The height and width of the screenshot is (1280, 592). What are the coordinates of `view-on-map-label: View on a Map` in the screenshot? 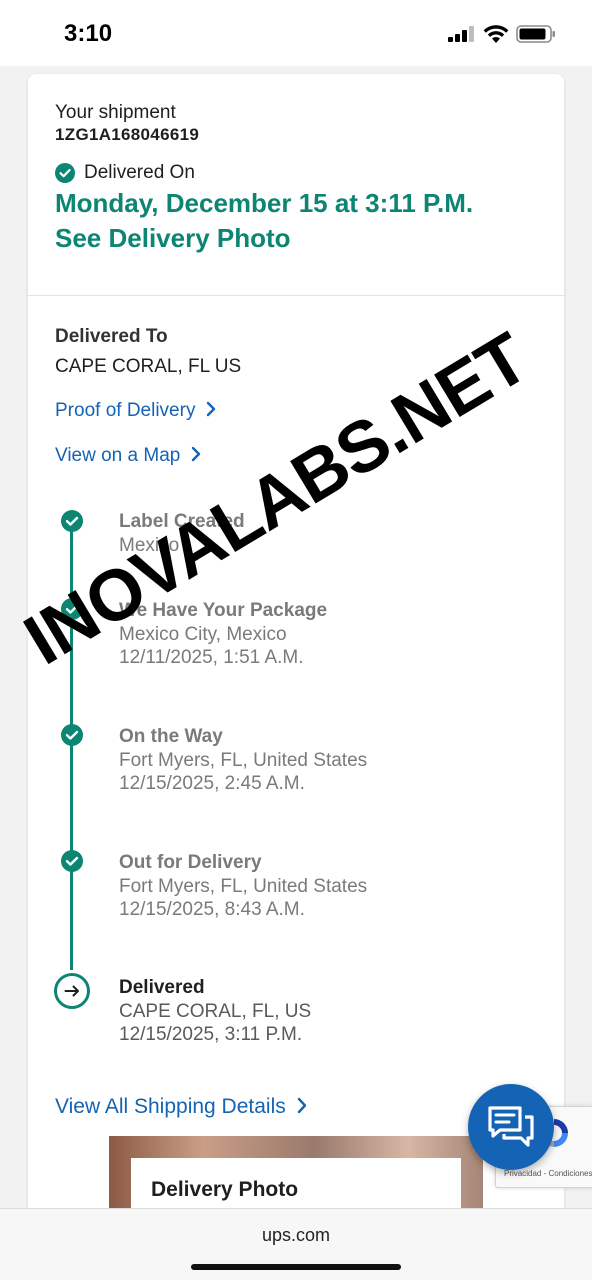 It's located at (118, 455).